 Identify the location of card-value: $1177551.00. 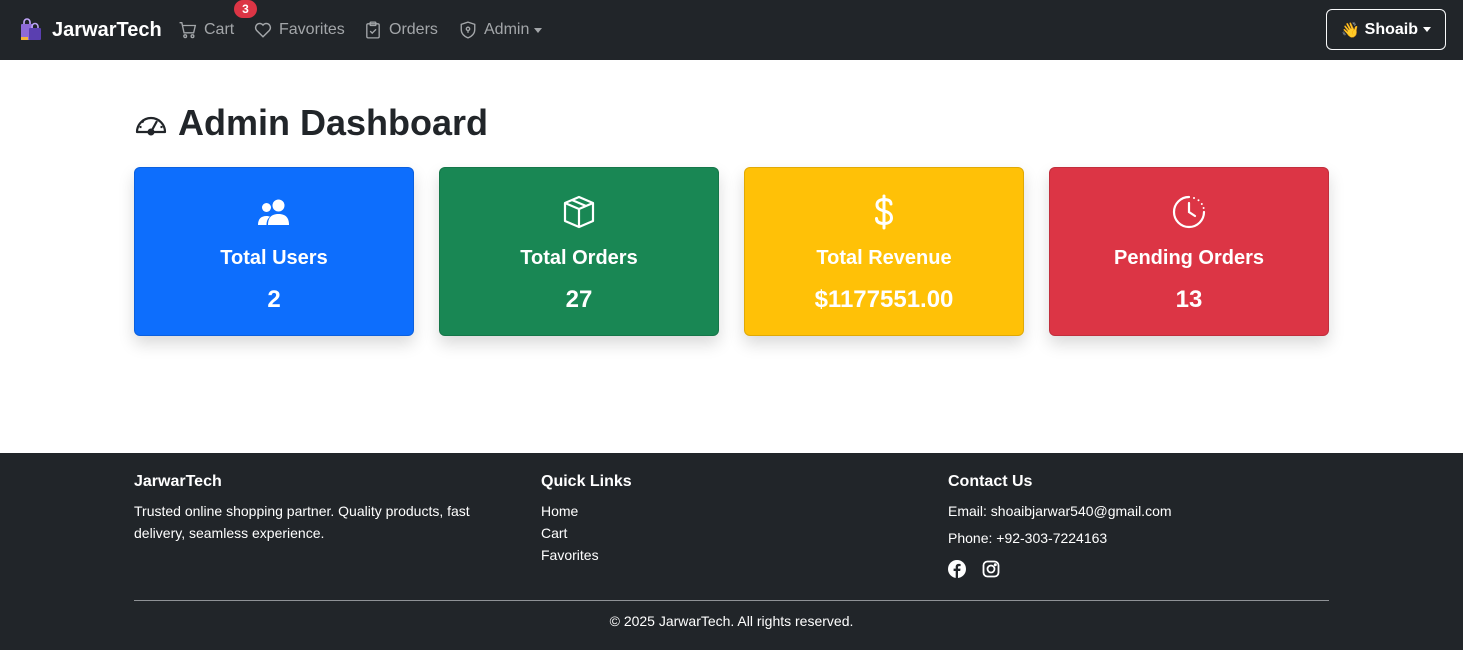
(884, 299).